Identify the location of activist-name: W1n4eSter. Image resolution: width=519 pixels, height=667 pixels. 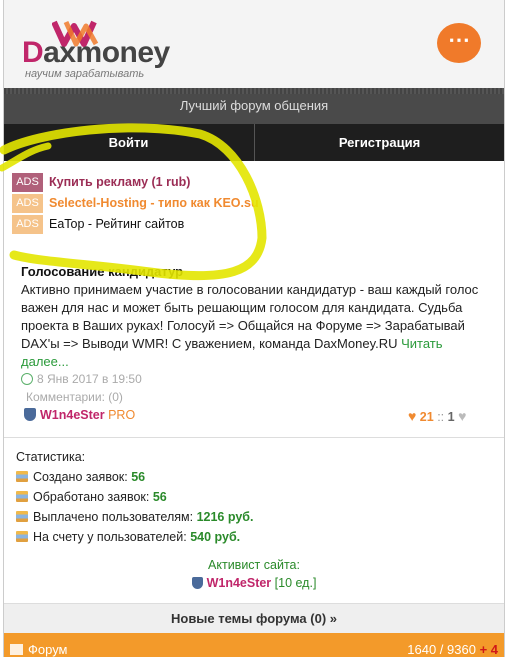
(239, 583).